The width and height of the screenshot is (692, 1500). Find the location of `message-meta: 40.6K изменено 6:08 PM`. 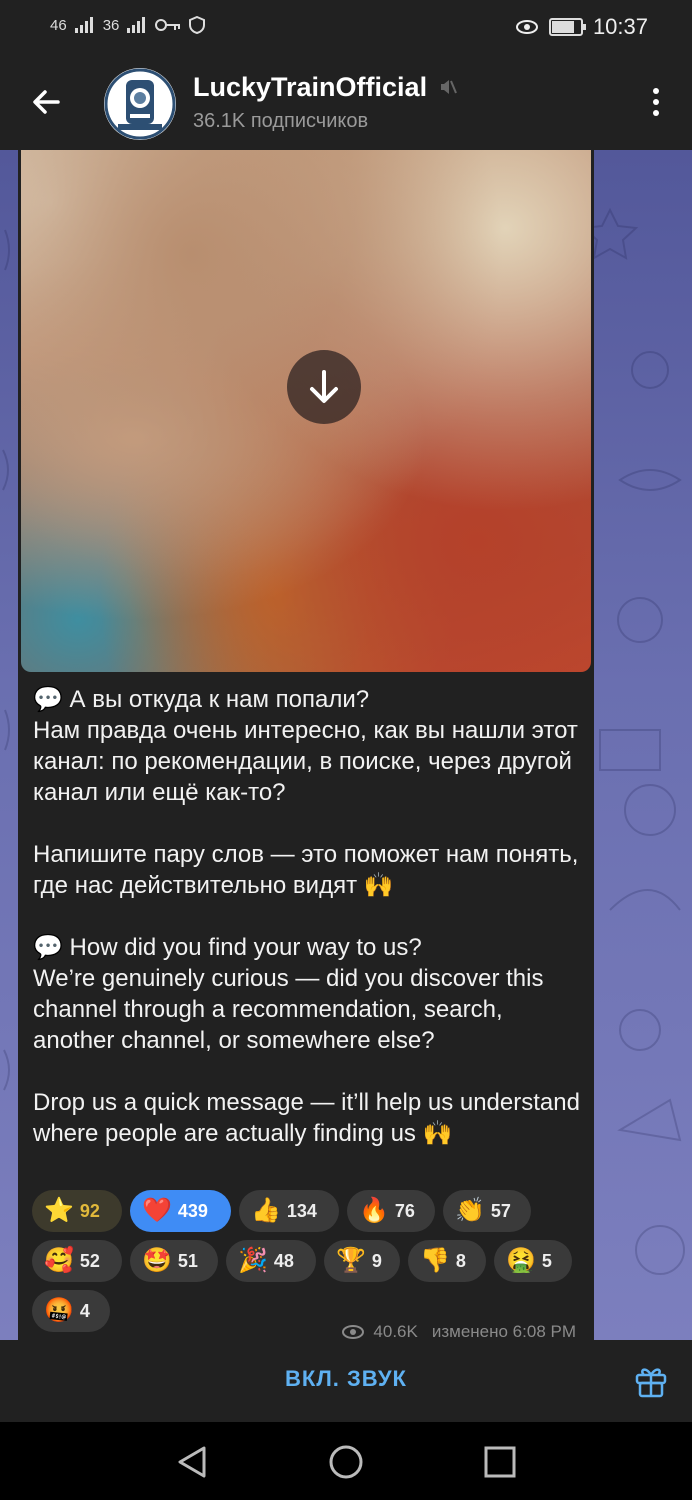

message-meta: 40.6K изменено 6:08 PM is located at coordinates (458, 1331).